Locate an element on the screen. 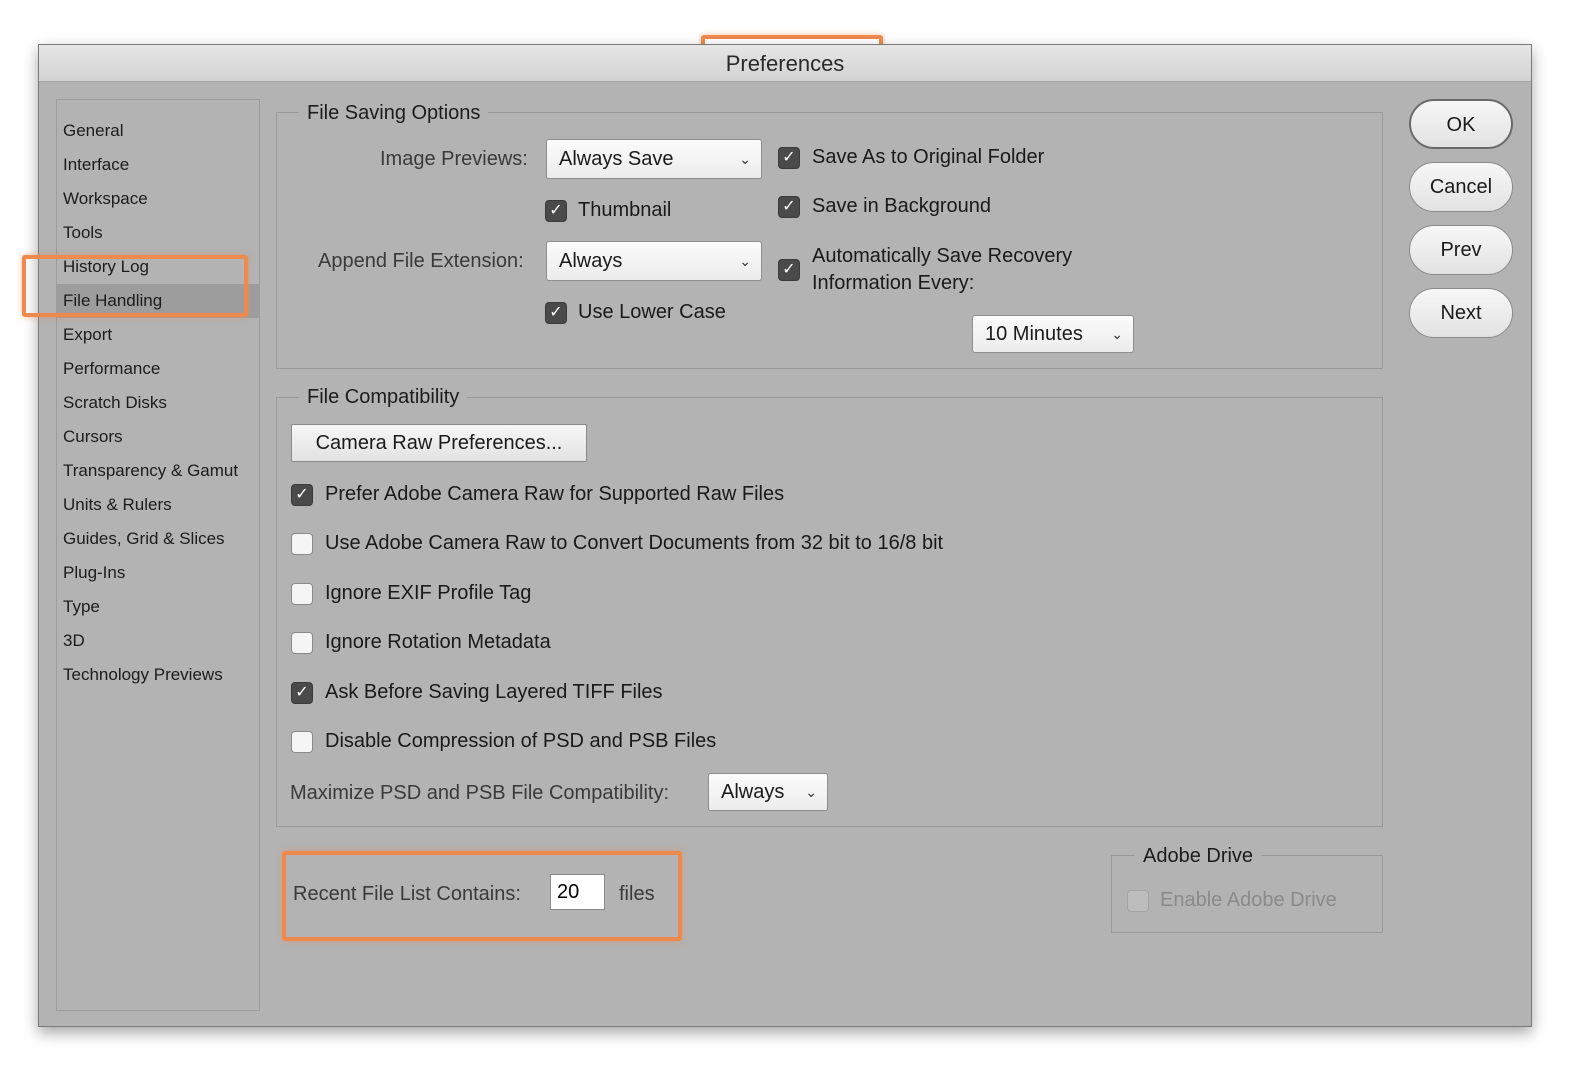  sidebar-item-plug-ins: Plug-Ins is located at coordinates (161, 573).